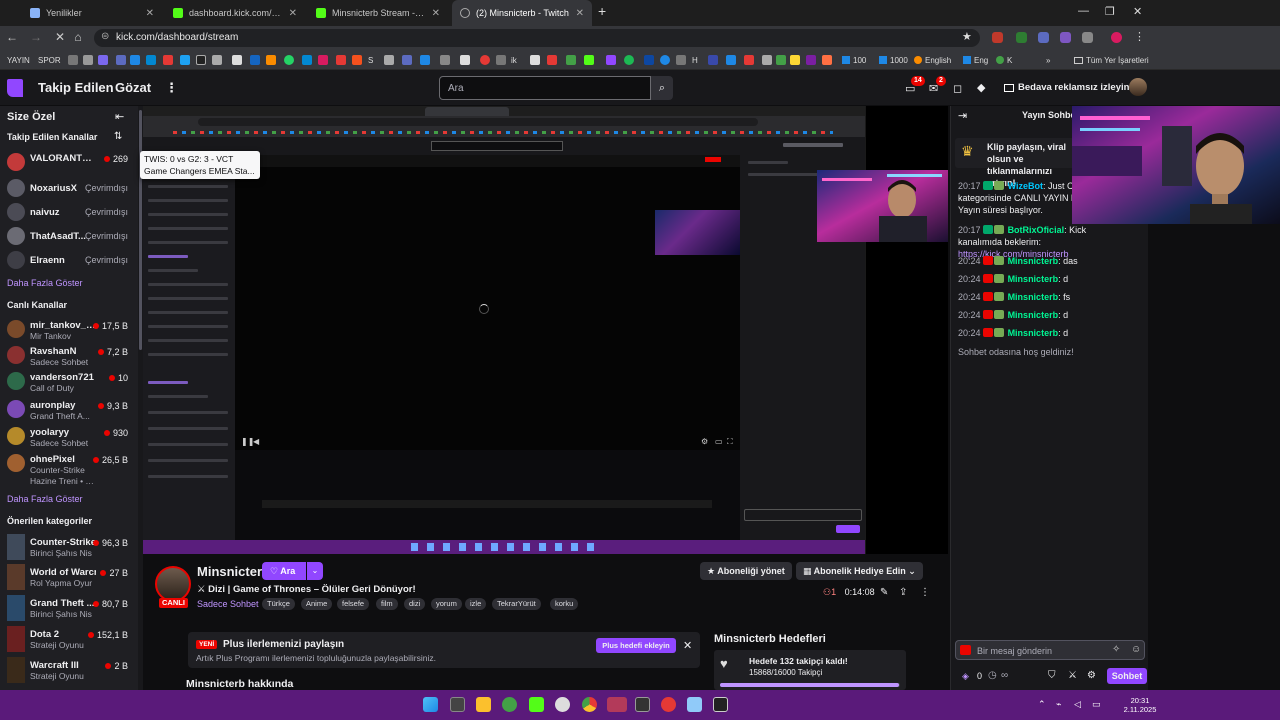 This screenshot has width=1280, height=720. Describe the element at coordinates (69, 579) in the screenshot. I see `category-item: World of Warcr... Rol Yapma Oyunu 27 B` at that location.